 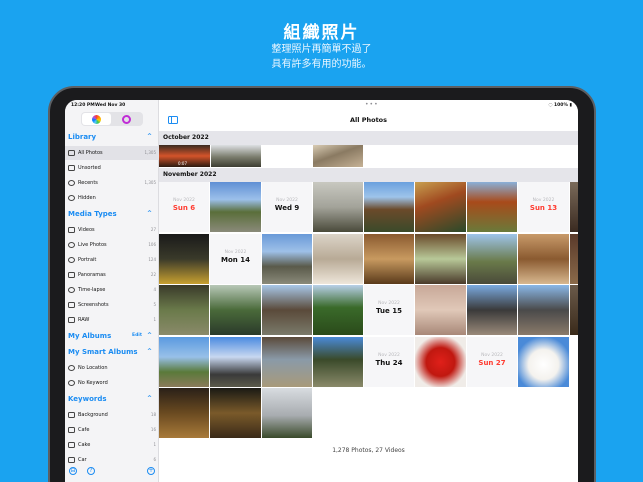 I want to click on section-my-smart-albums: My Smart Albums ^, so click(x=112, y=352).